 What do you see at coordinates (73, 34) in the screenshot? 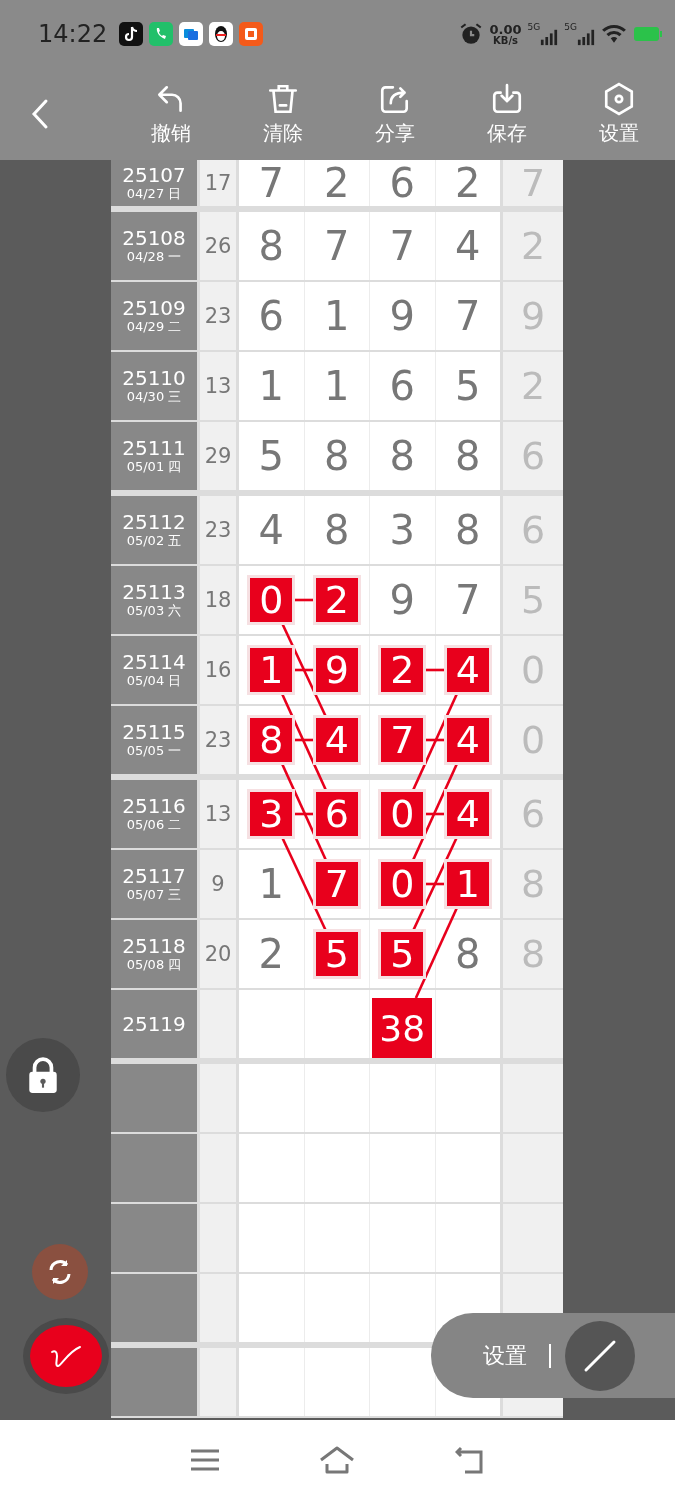
I see `status-time: 14:22` at bounding box center [73, 34].